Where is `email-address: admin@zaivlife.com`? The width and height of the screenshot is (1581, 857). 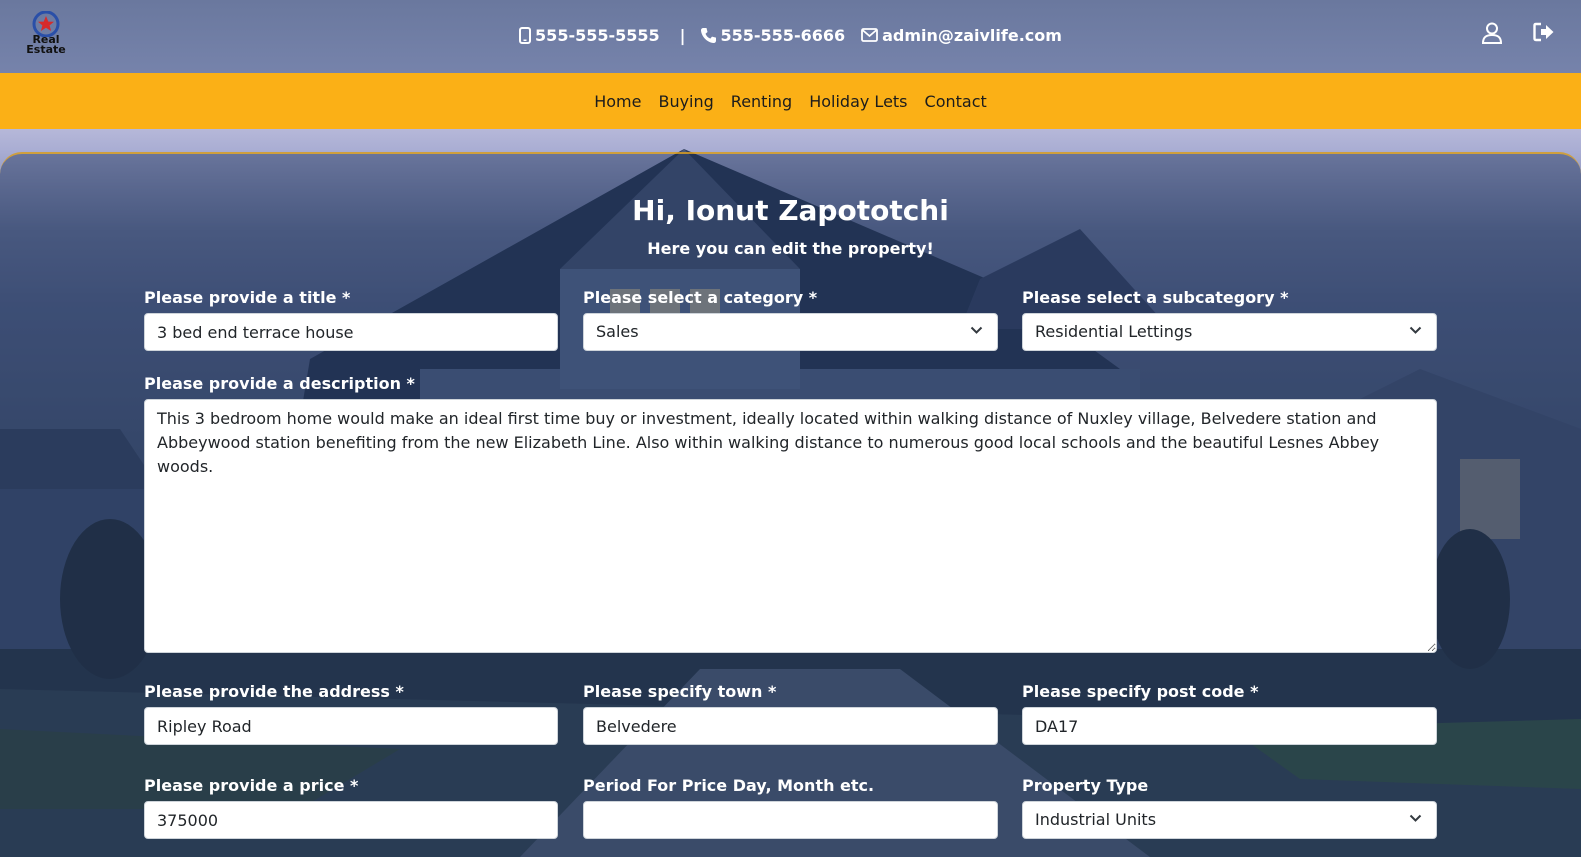
email-address: admin@zaivlife.com is located at coordinates (972, 35).